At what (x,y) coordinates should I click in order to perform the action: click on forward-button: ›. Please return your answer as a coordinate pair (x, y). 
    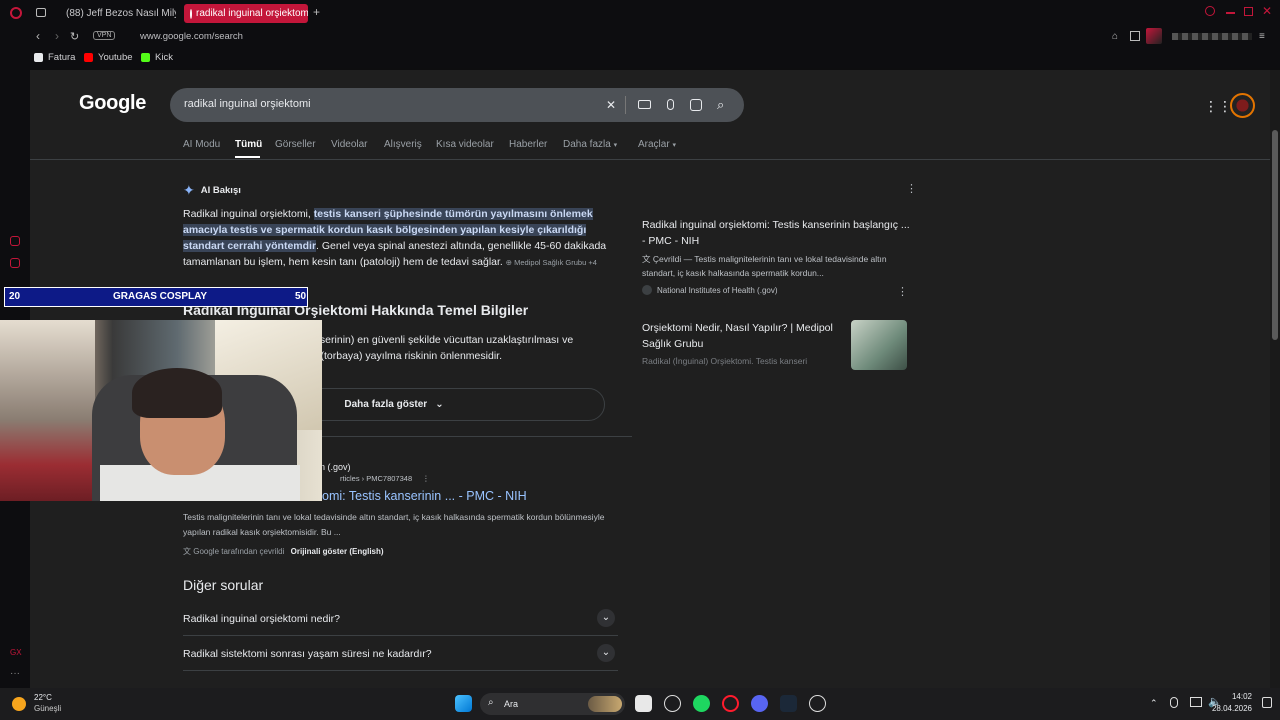
    Looking at the image, I should click on (57, 36).